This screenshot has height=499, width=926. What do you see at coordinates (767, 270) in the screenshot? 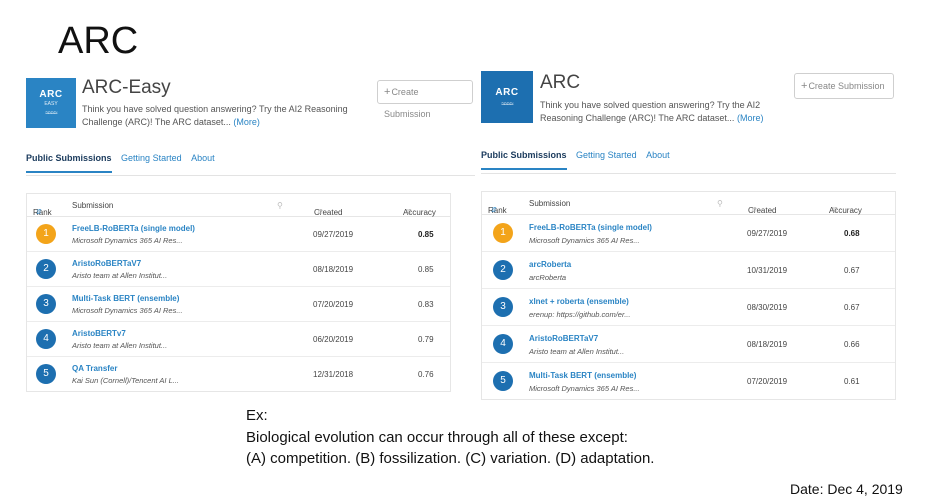
I see `created-date: 10/31/2019` at bounding box center [767, 270].